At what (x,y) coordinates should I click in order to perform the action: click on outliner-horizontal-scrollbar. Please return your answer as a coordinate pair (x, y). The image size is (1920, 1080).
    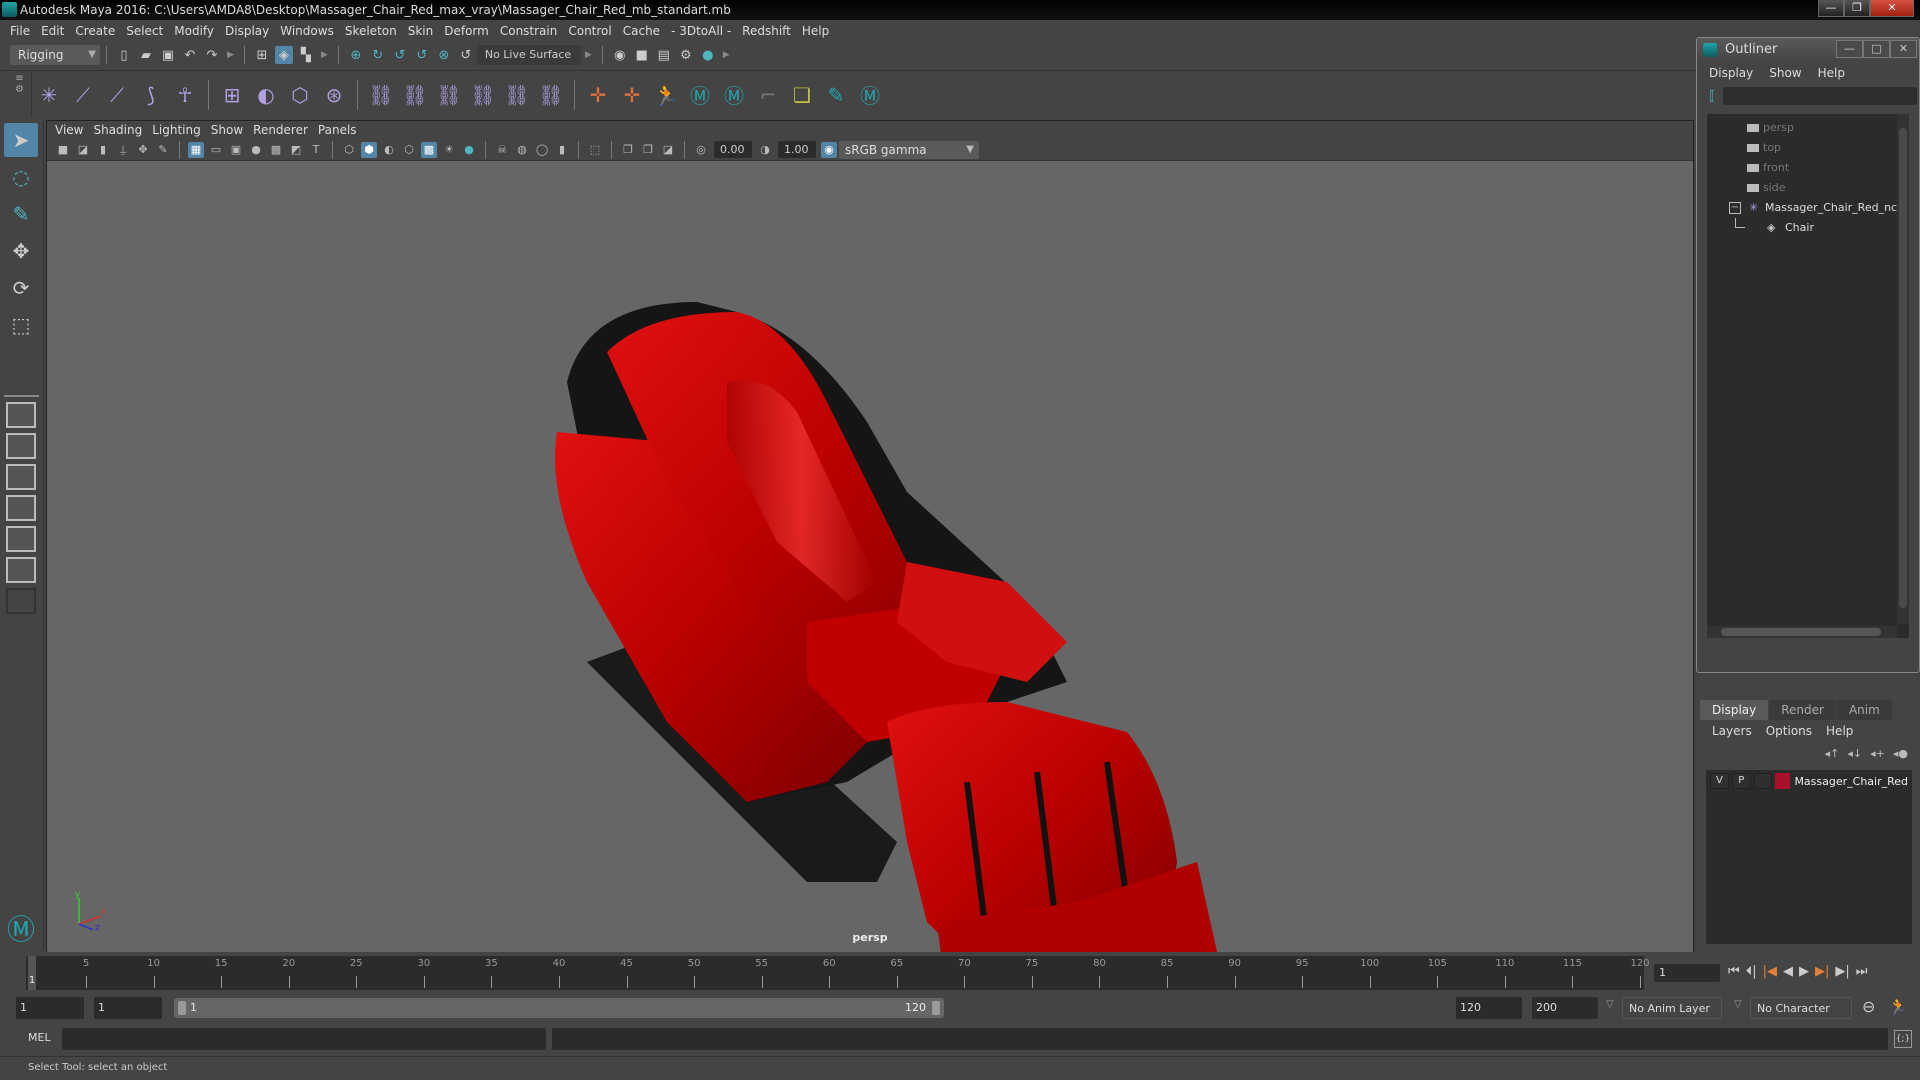
    Looking at the image, I should click on (1802, 632).